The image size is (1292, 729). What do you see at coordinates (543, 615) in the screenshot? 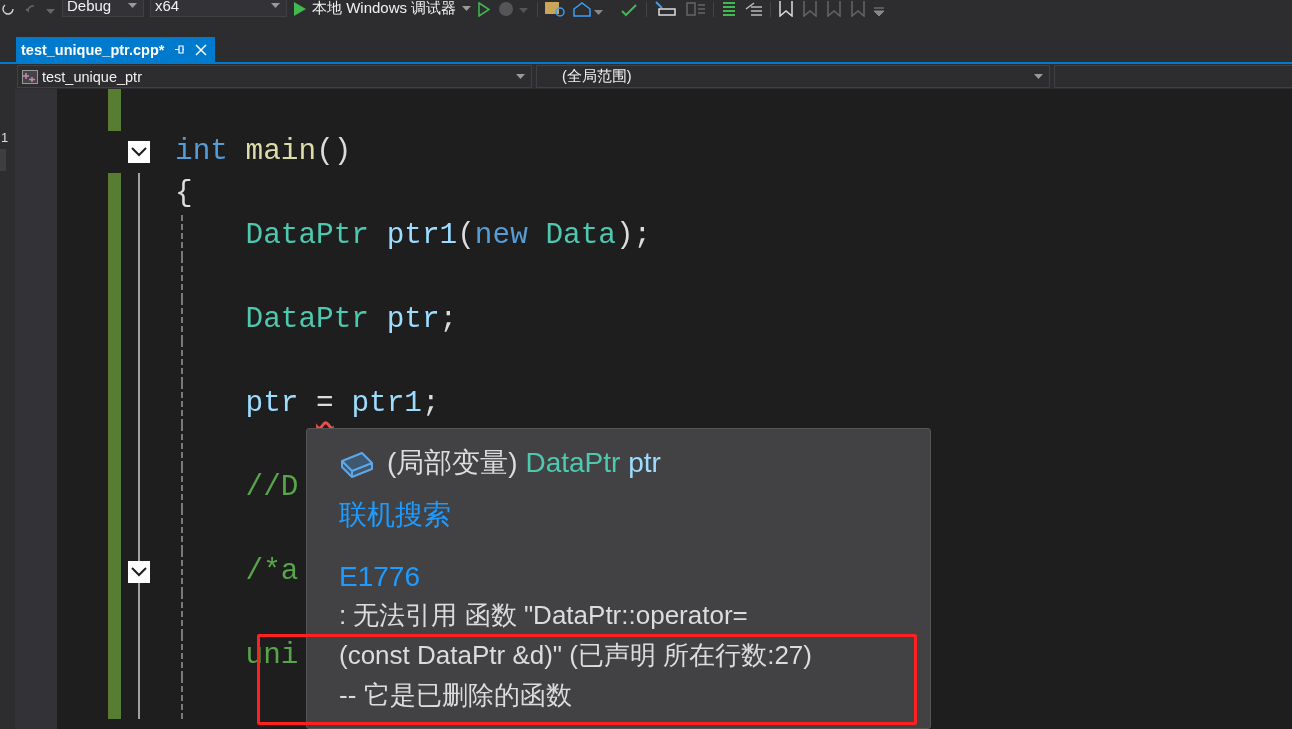
I see `error-message-line: : 无法引用 函数 "DataPtr::operator=` at bounding box center [543, 615].